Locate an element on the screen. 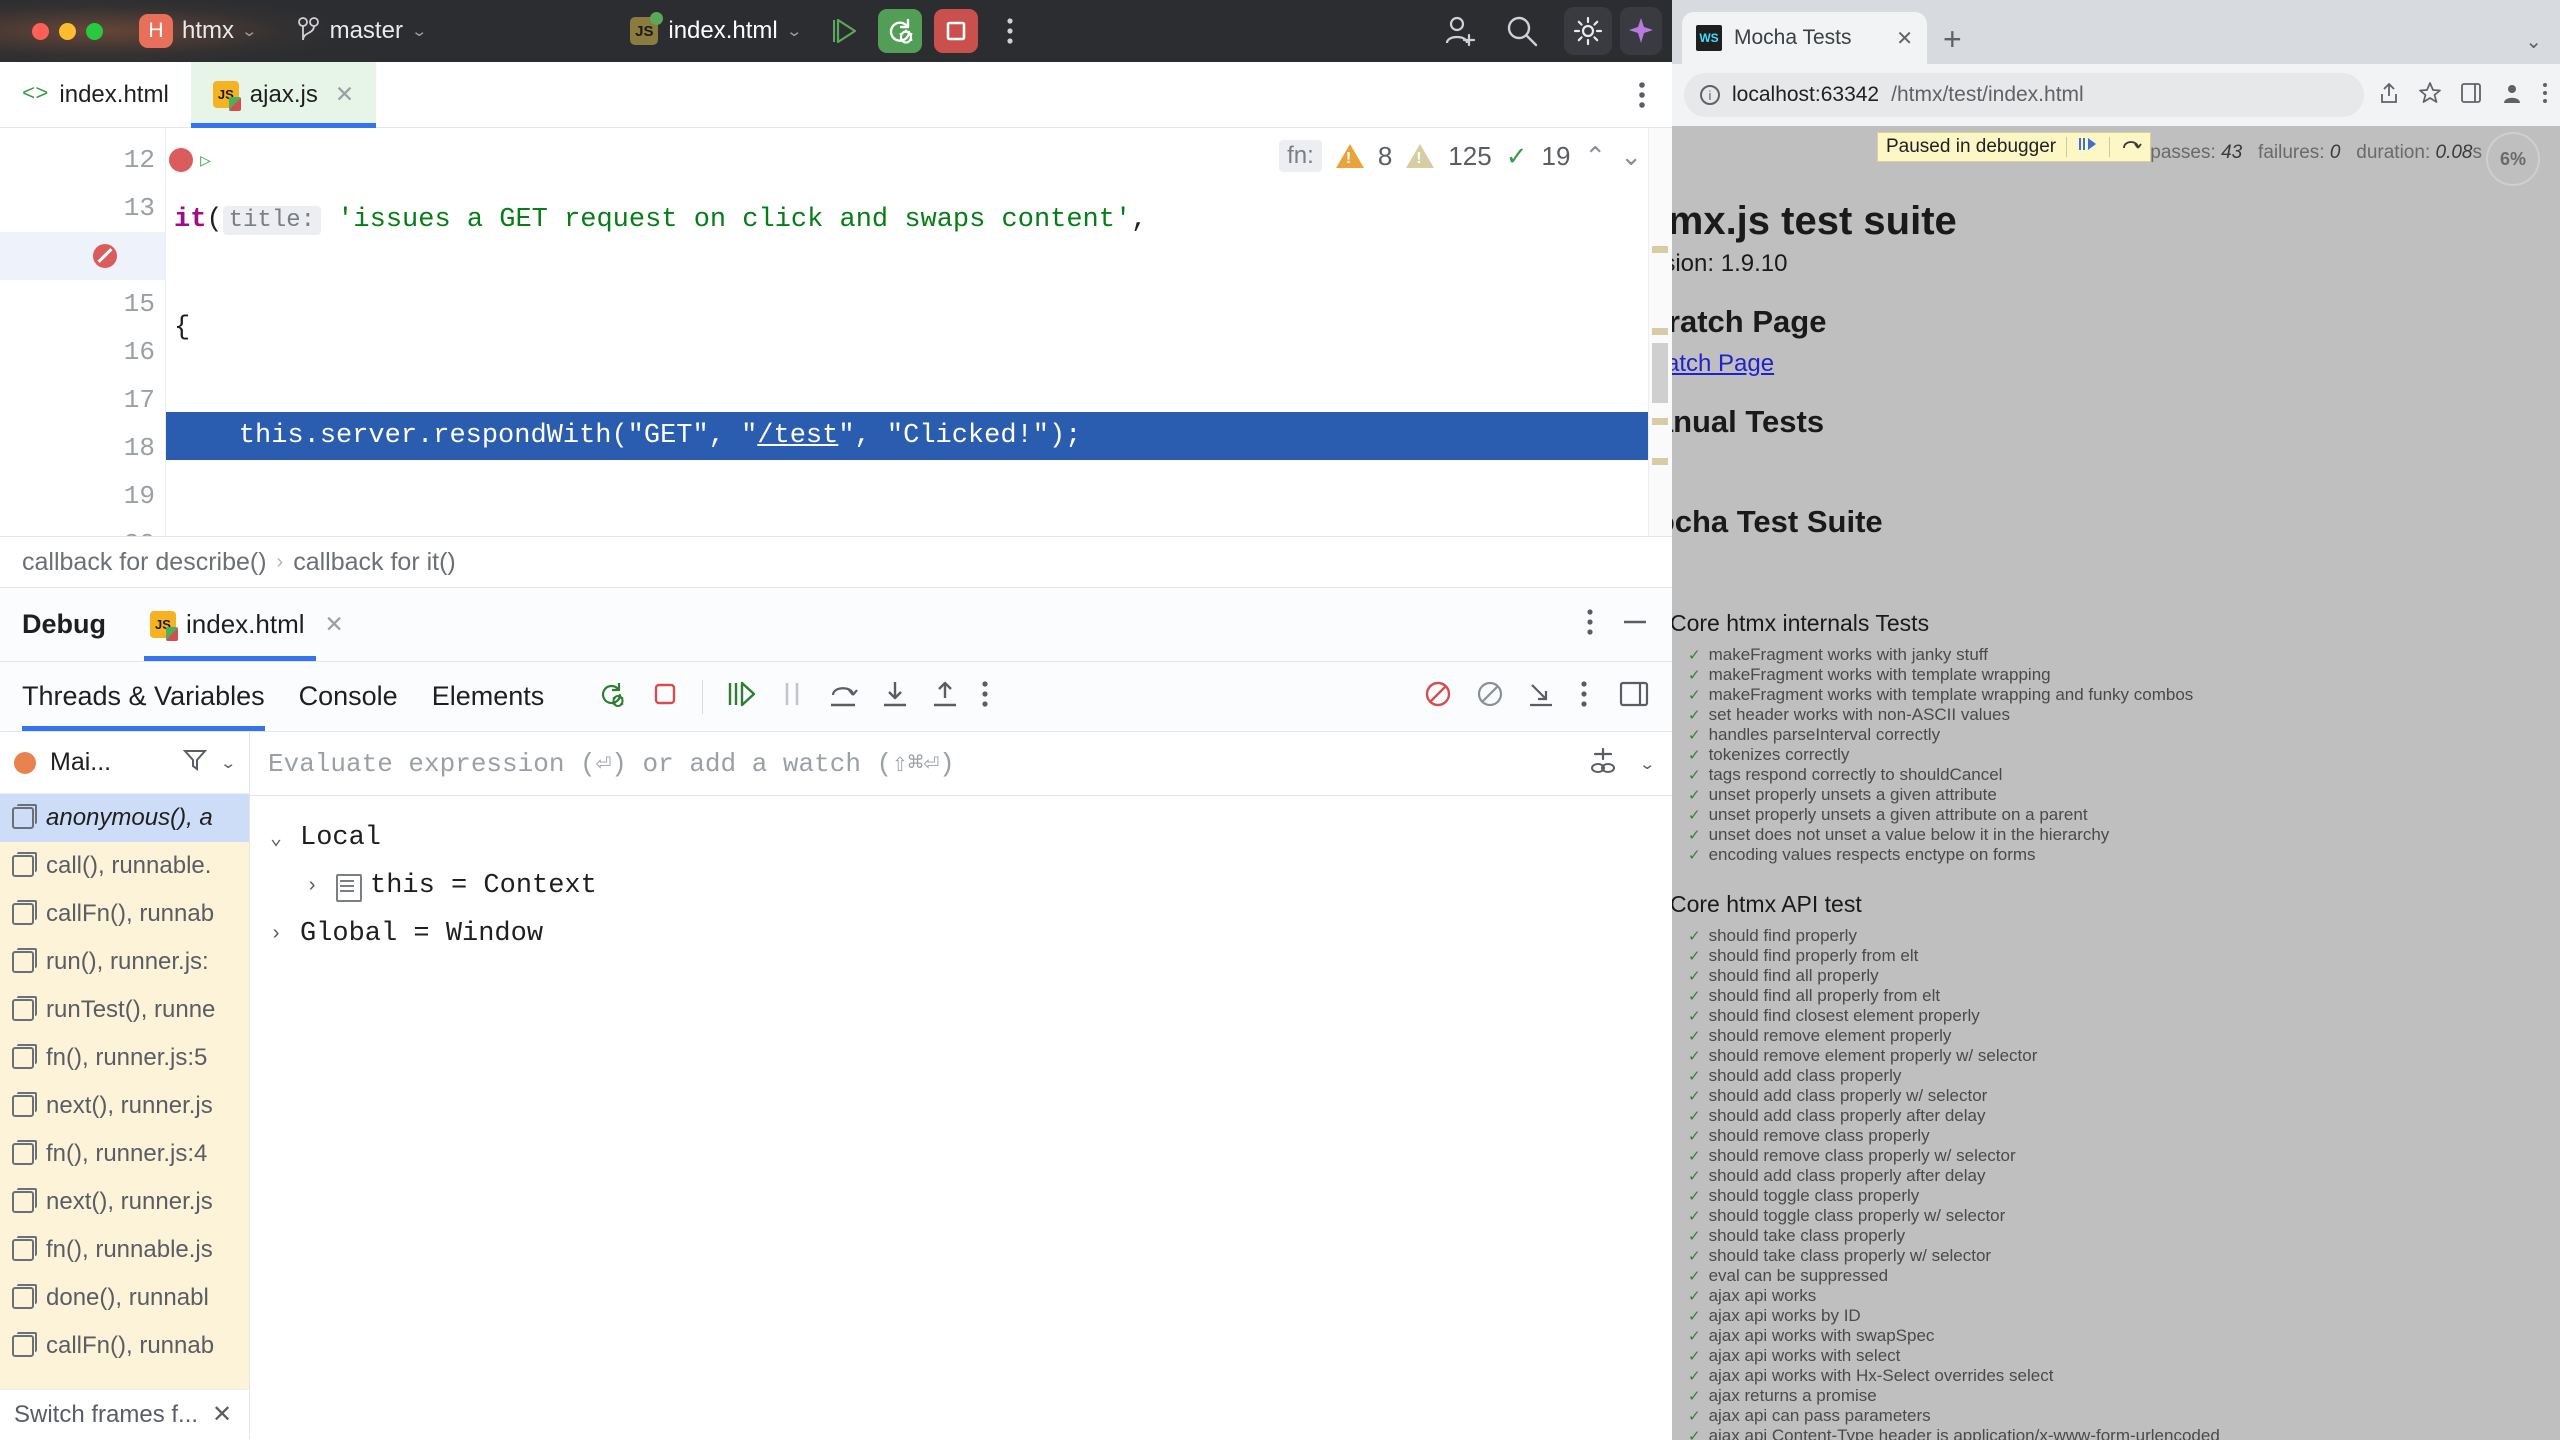 This screenshot has width=2560, height=1440. bookmark-star-icon is located at coordinates (2430, 95).